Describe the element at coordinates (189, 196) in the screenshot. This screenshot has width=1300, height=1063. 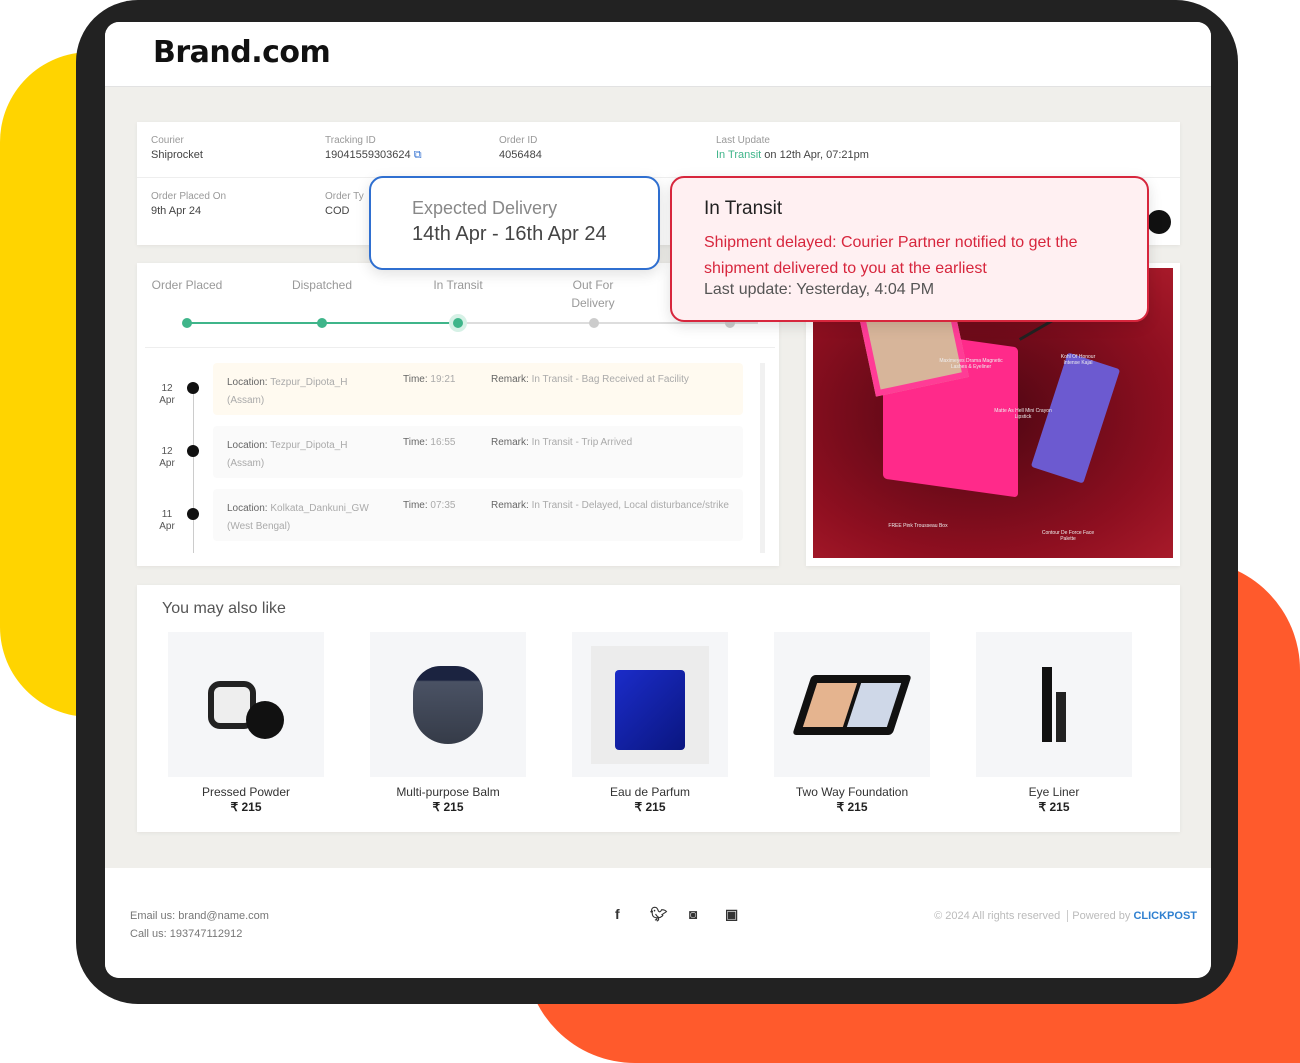
I see `order-placed-label: Order Placed On` at that location.